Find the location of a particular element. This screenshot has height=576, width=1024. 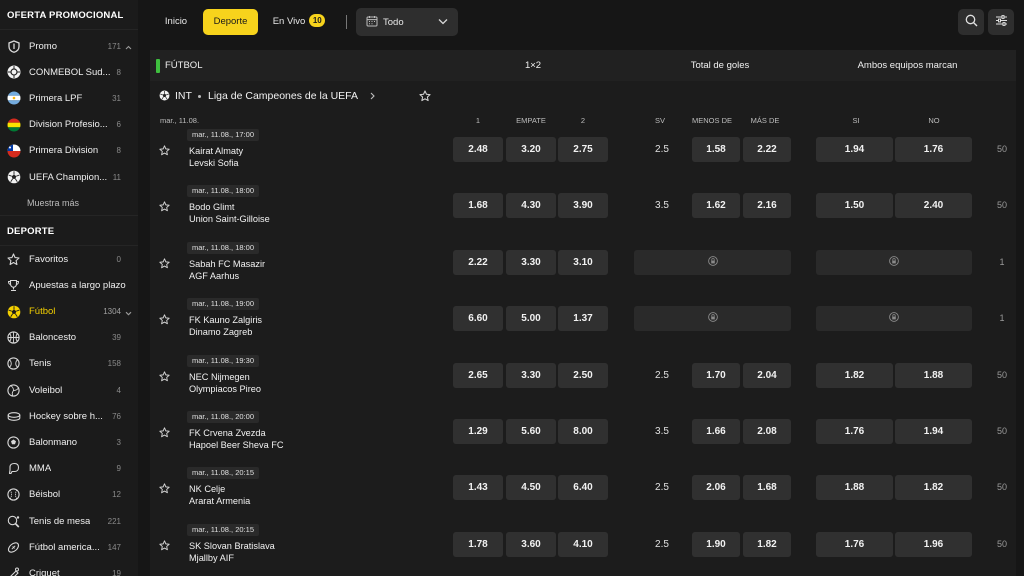

settings-button is located at coordinates (1001, 22).